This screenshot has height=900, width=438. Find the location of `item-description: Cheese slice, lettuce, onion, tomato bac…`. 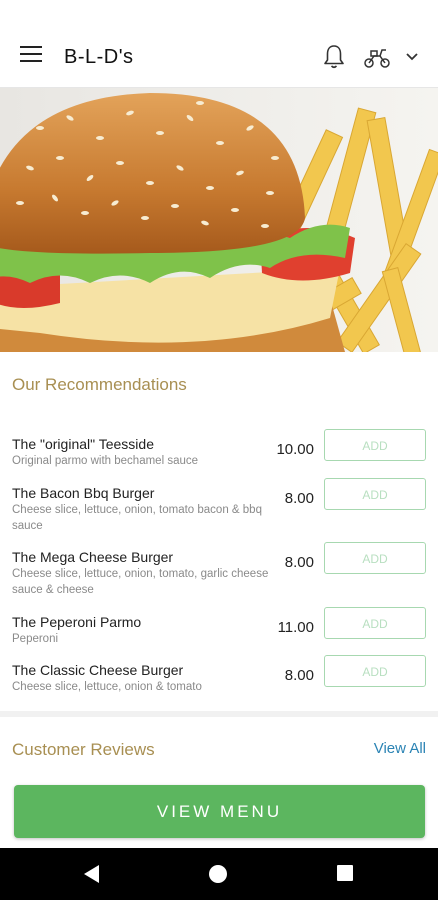

item-description: Cheese slice, lettuce, onion, tomato bac… is located at coordinates (137, 518).